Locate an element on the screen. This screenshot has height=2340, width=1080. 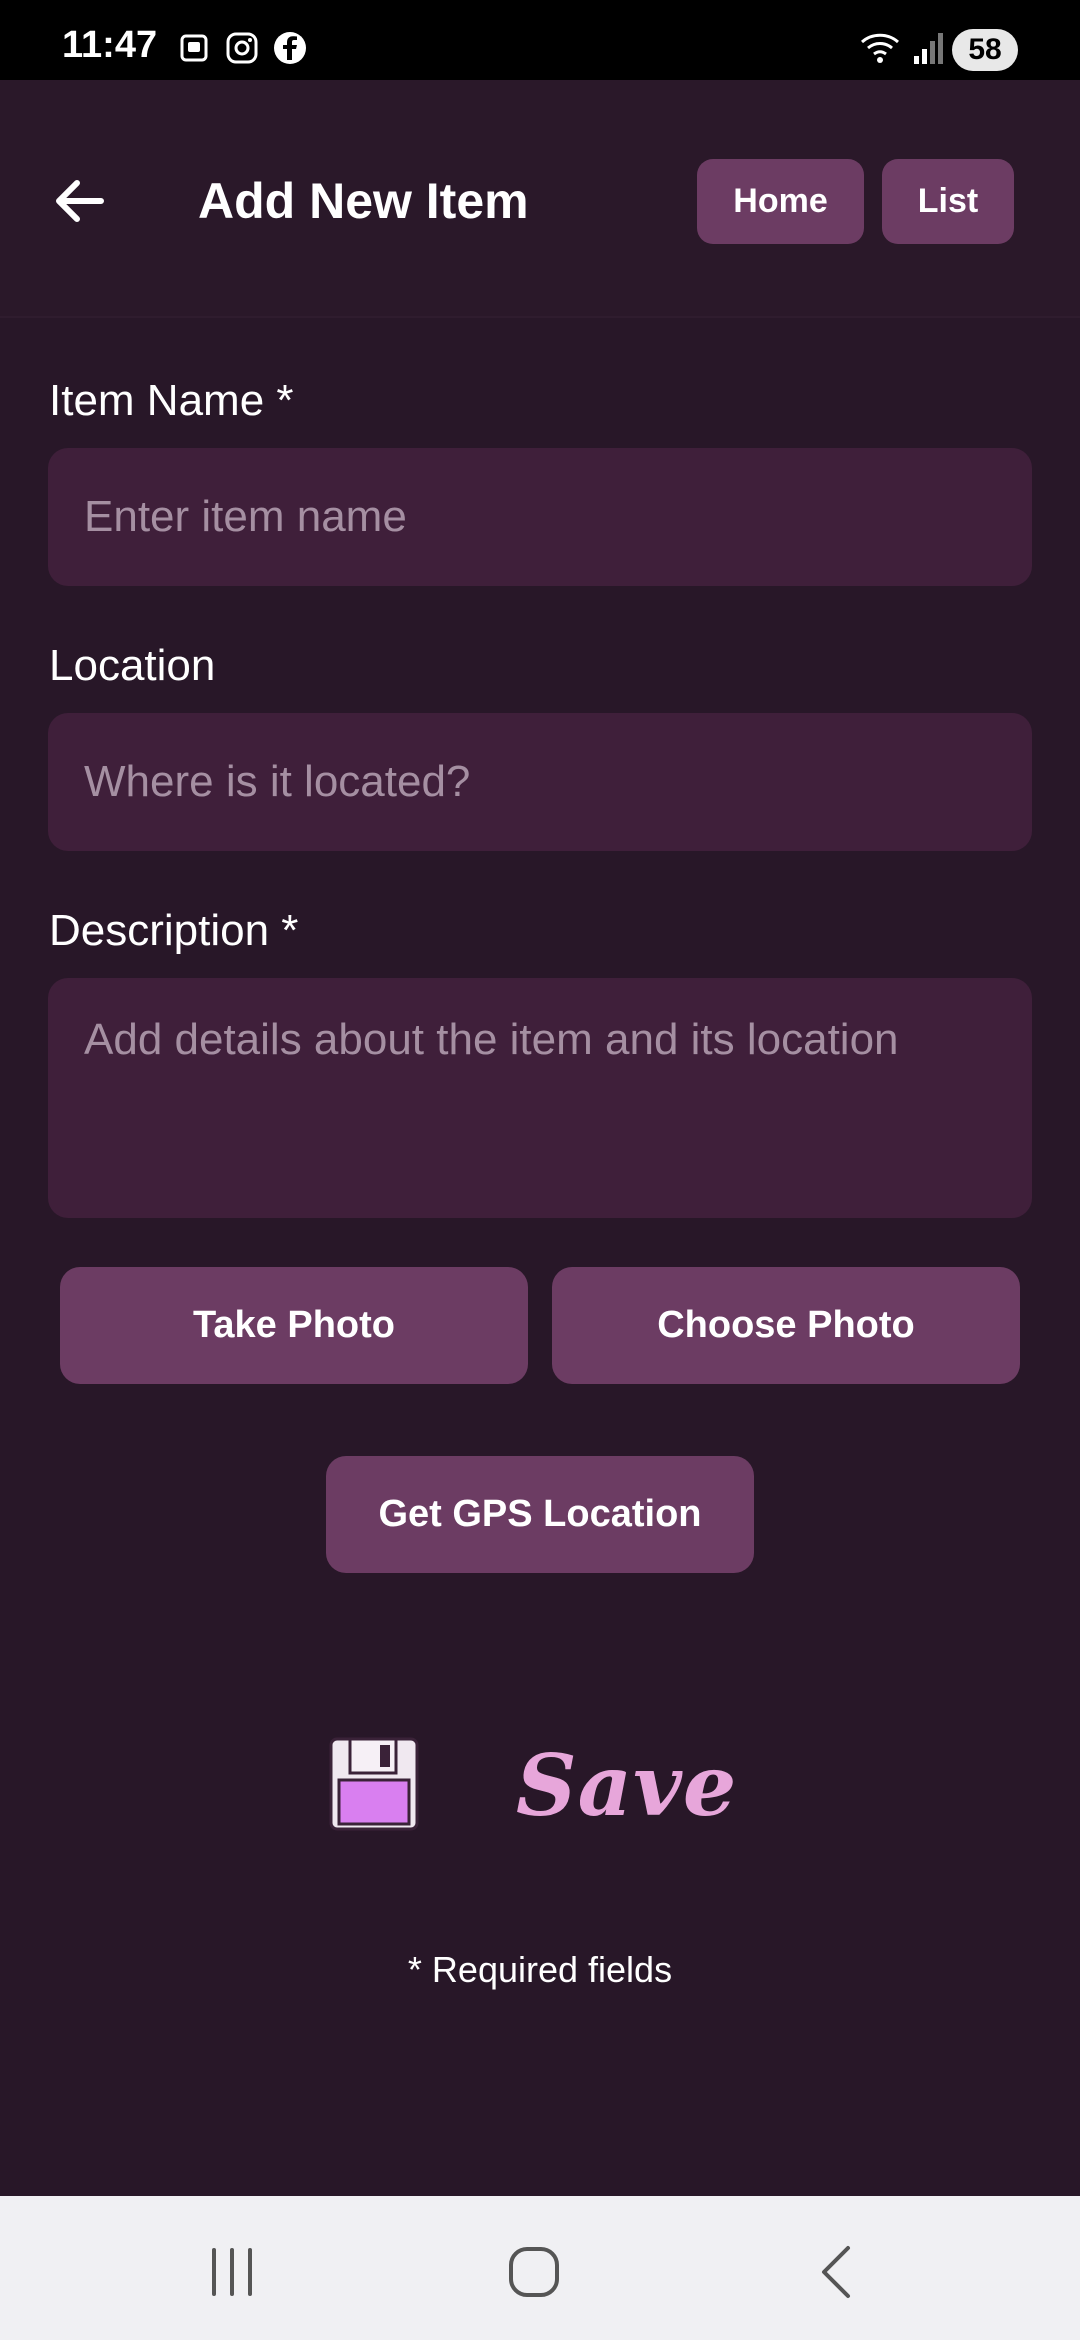
screenshot-icon is located at coordinates (194, 48).